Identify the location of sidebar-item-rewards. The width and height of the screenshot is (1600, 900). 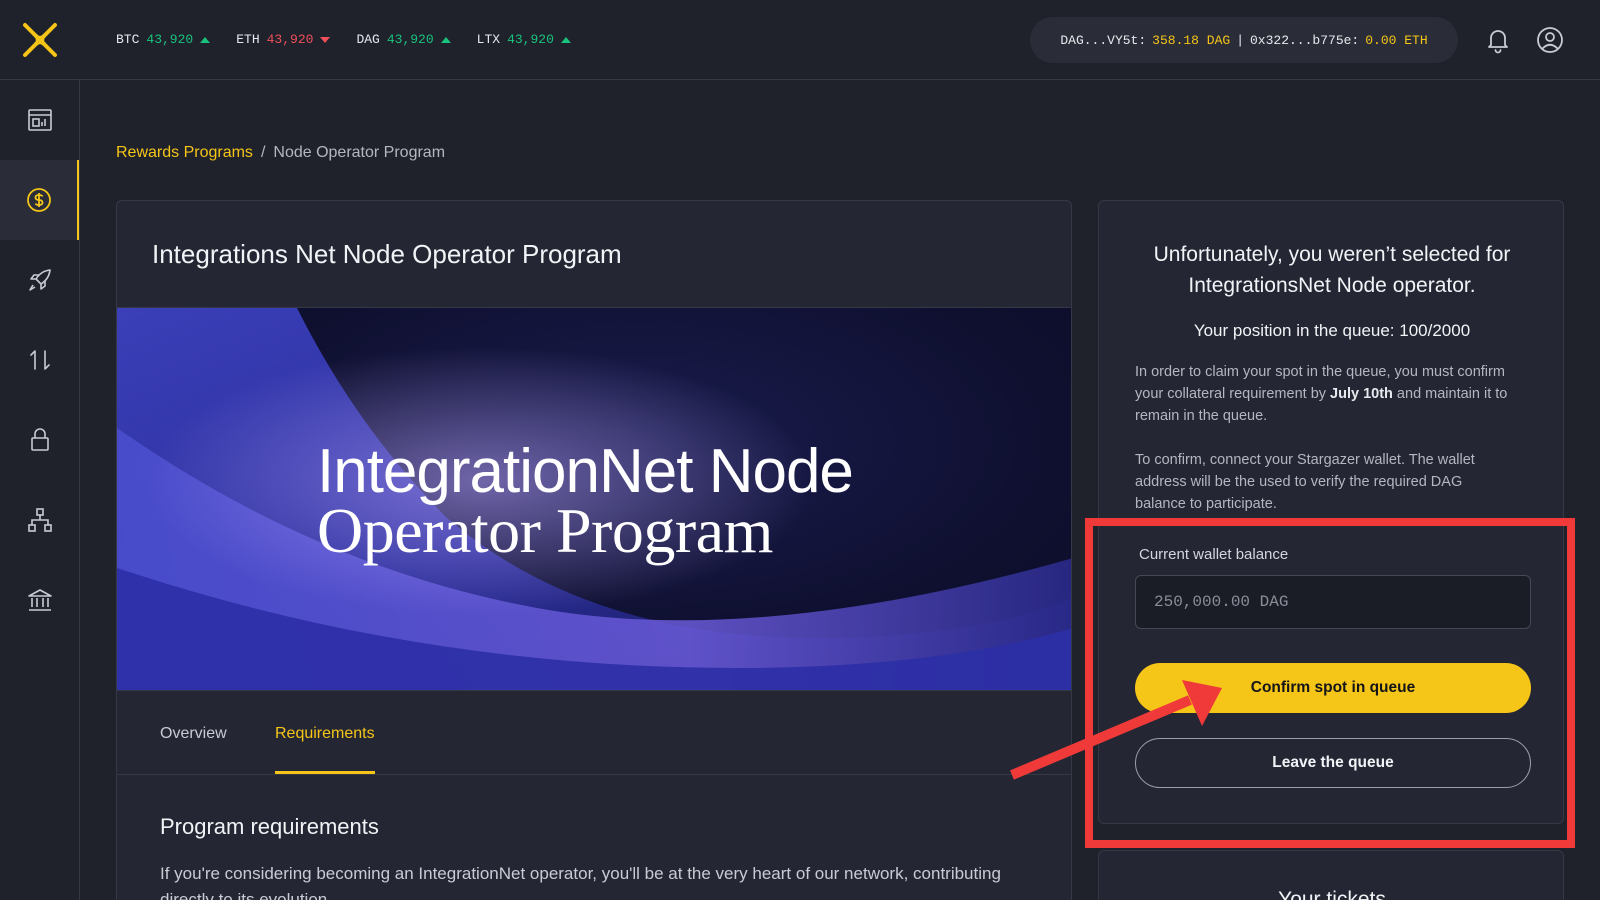
(39, 200).